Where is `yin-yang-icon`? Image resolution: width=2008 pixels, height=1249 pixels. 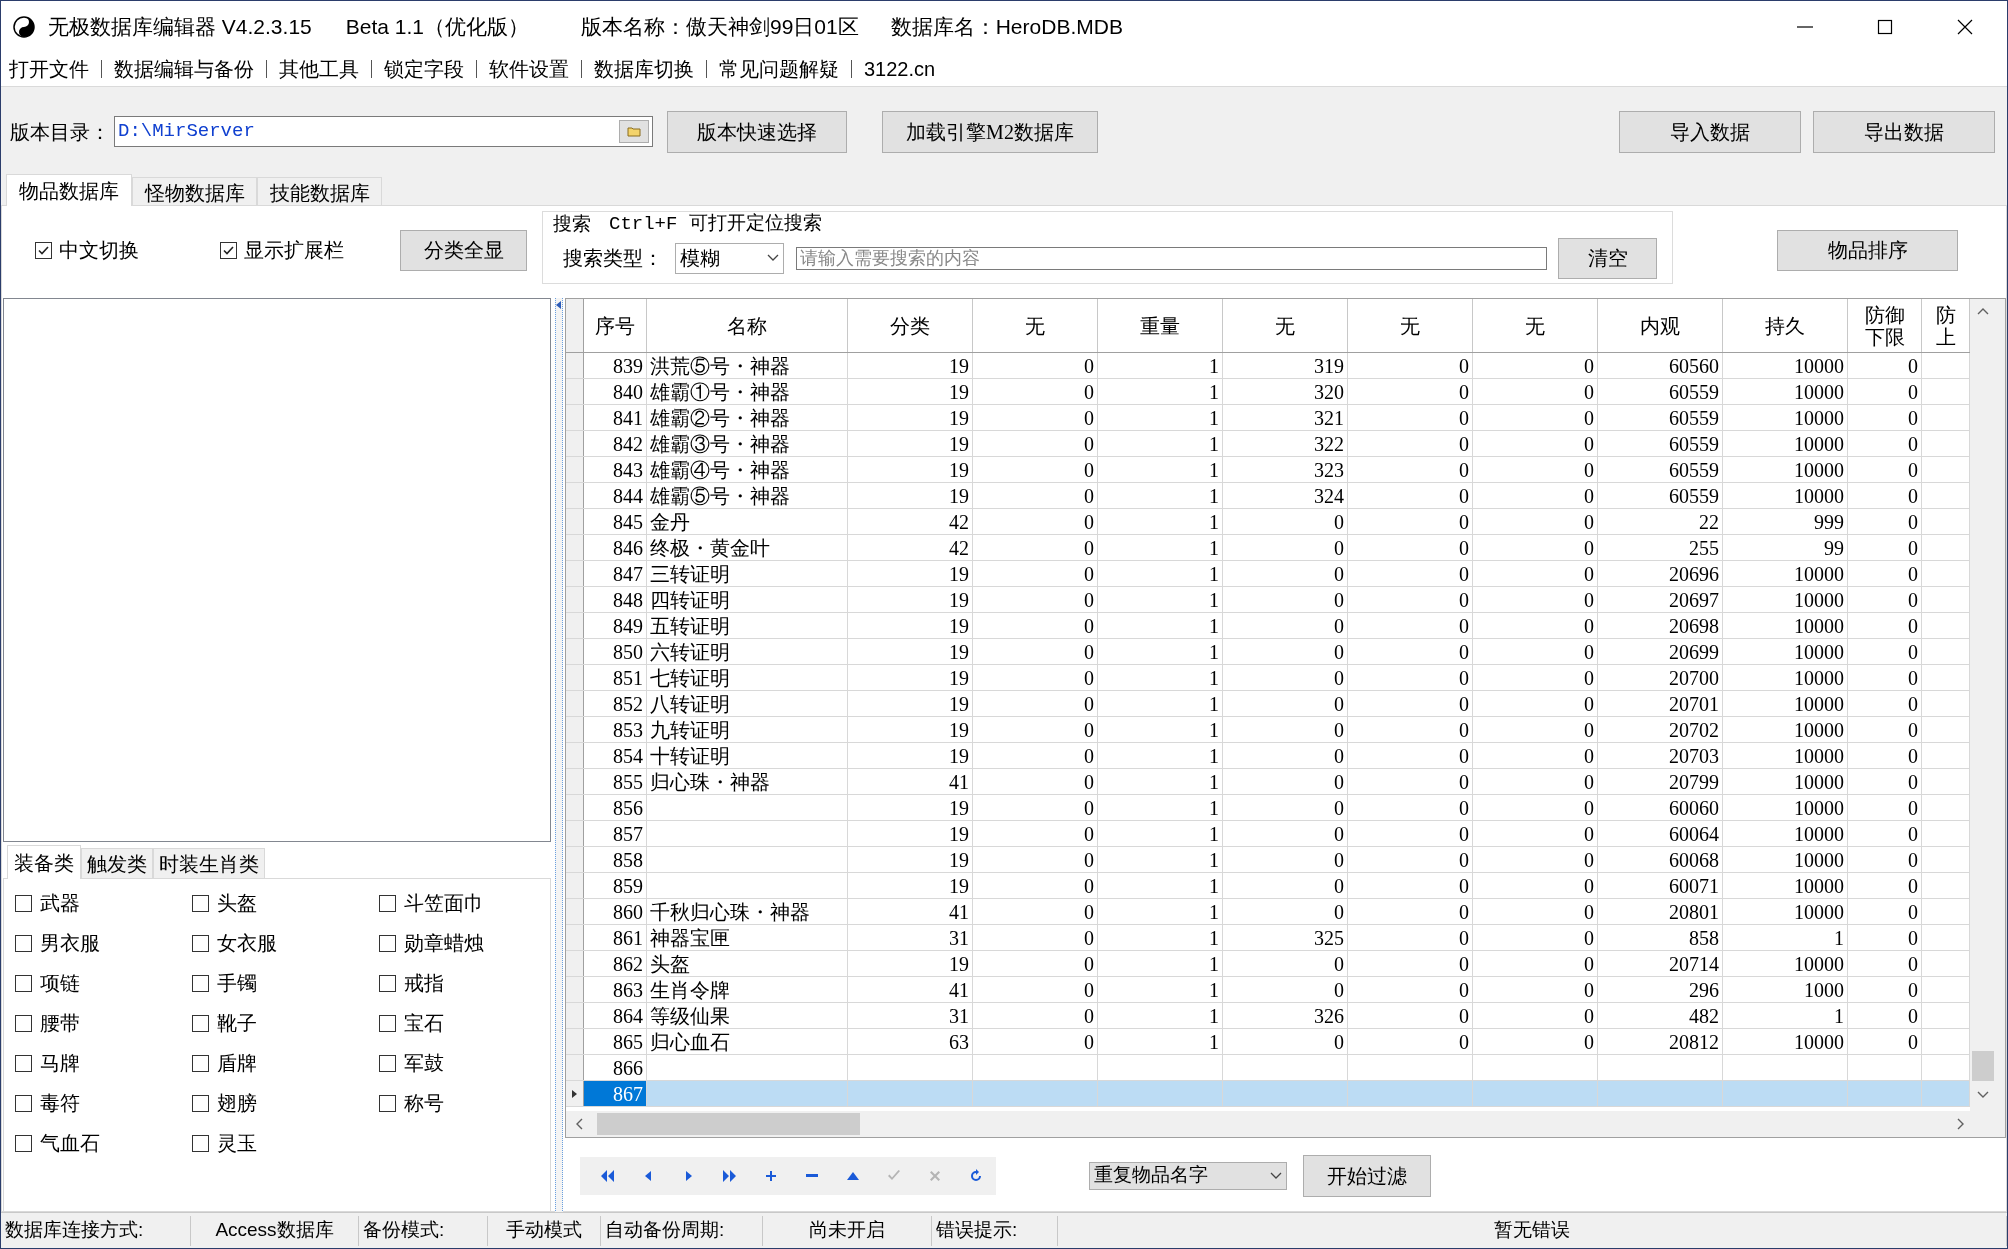
yin-yang-icon is located at coordinates (24, 26).